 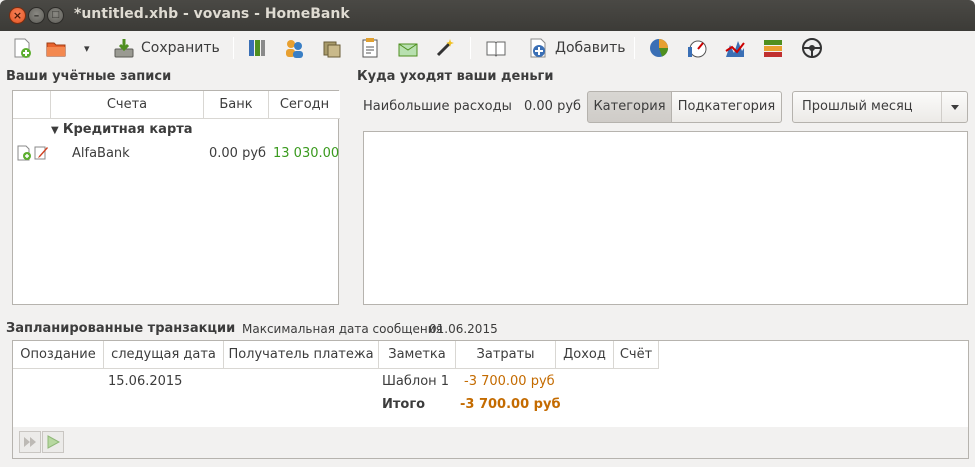 What do you see at coordinates (301, 355) in the screenshot?
I see `scheduled-col-payee: Получатель платежа` at bounding box center [301, 355].